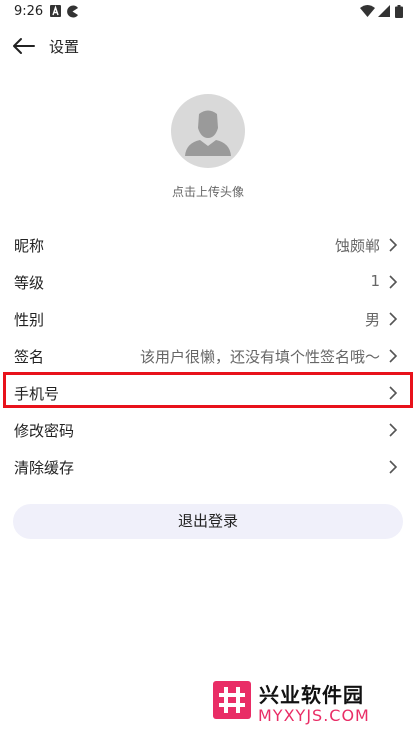 This screenshot has height=739, width=416. I want to click on phone-label: 手机号, so click(37, 394).